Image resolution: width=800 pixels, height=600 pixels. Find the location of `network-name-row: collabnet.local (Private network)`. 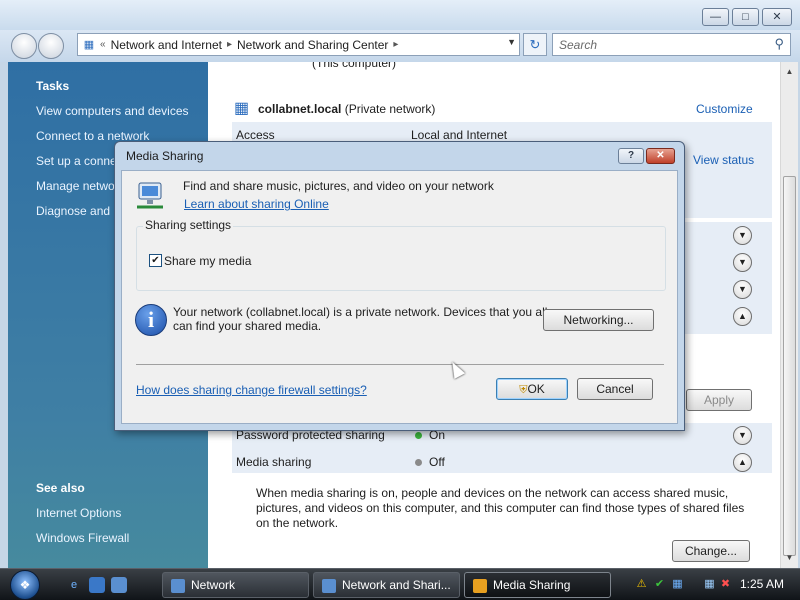

network-name-row: collabnet.local (Private network) is located at coordinates (346, 109).